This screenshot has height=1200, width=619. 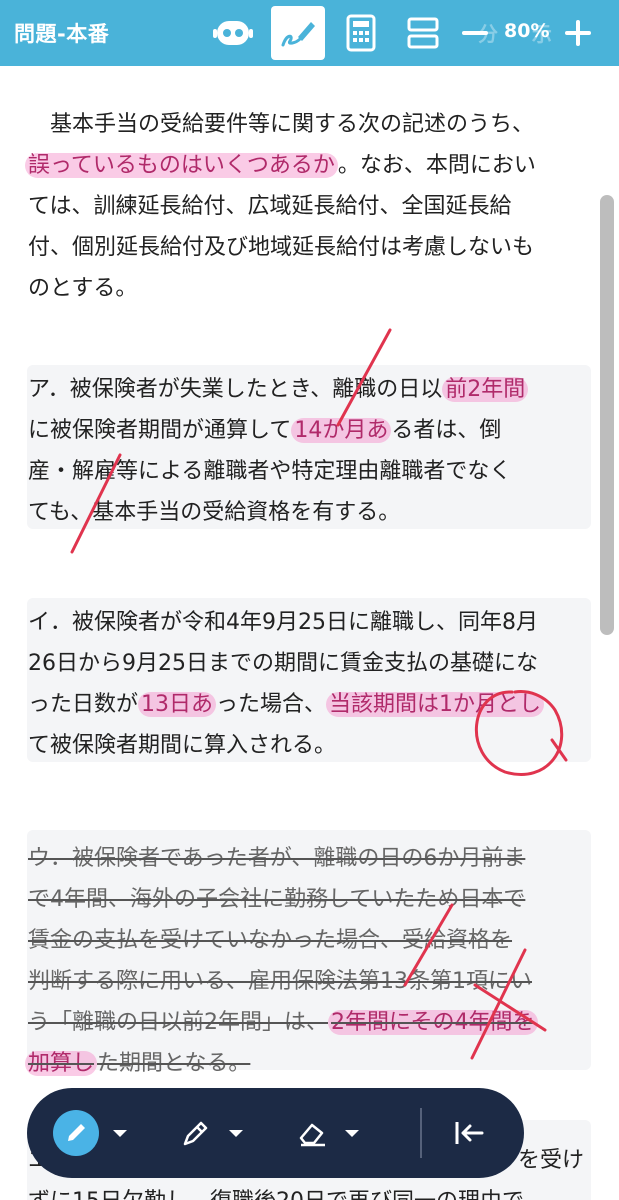 What do you see at coordinates (469, 1133) in the screenshot?
I see `collapse-left-icon` at bounding box center [469, 1133].